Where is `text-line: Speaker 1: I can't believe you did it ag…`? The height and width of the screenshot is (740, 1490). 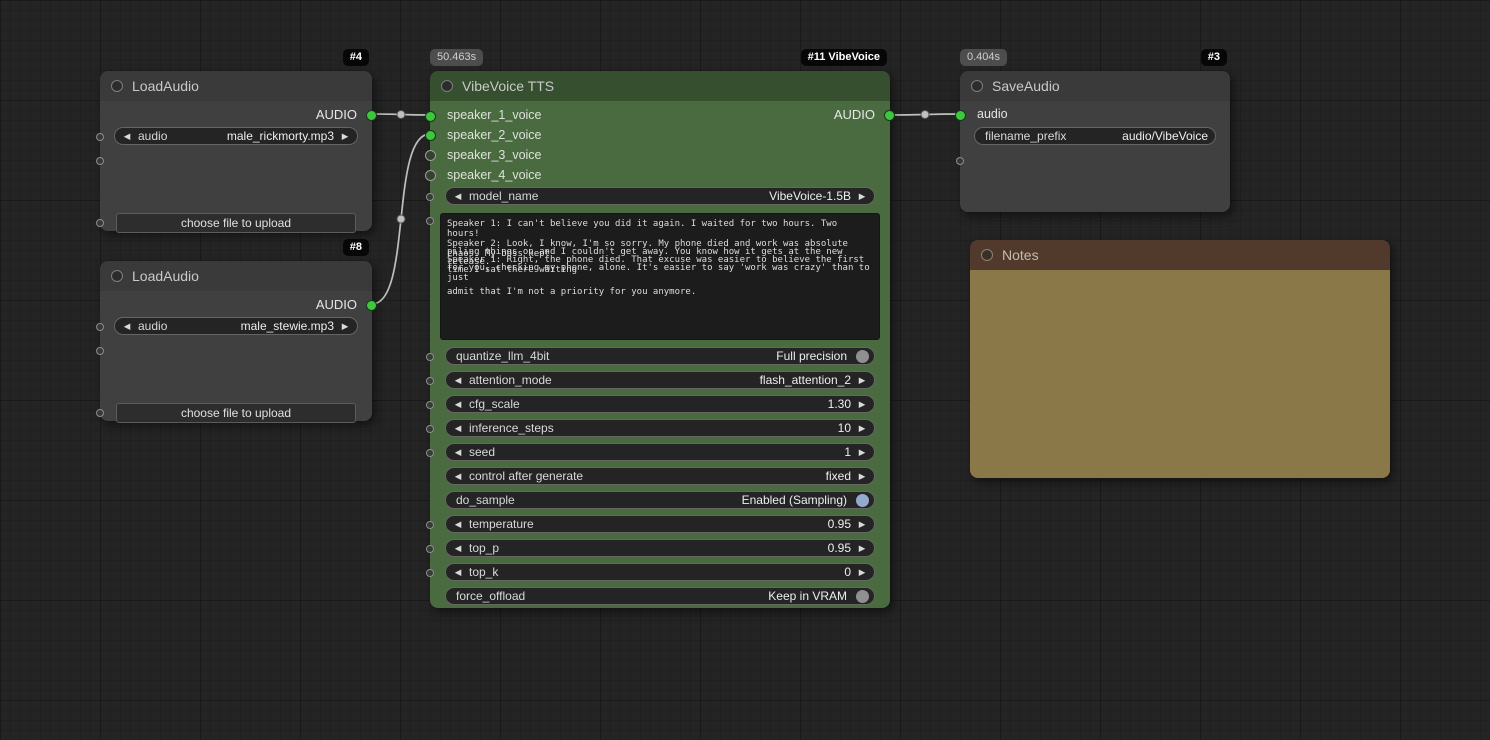 text-line: Speaker 1: I can't believe you did it ag… is located at coordinates (645, 229).